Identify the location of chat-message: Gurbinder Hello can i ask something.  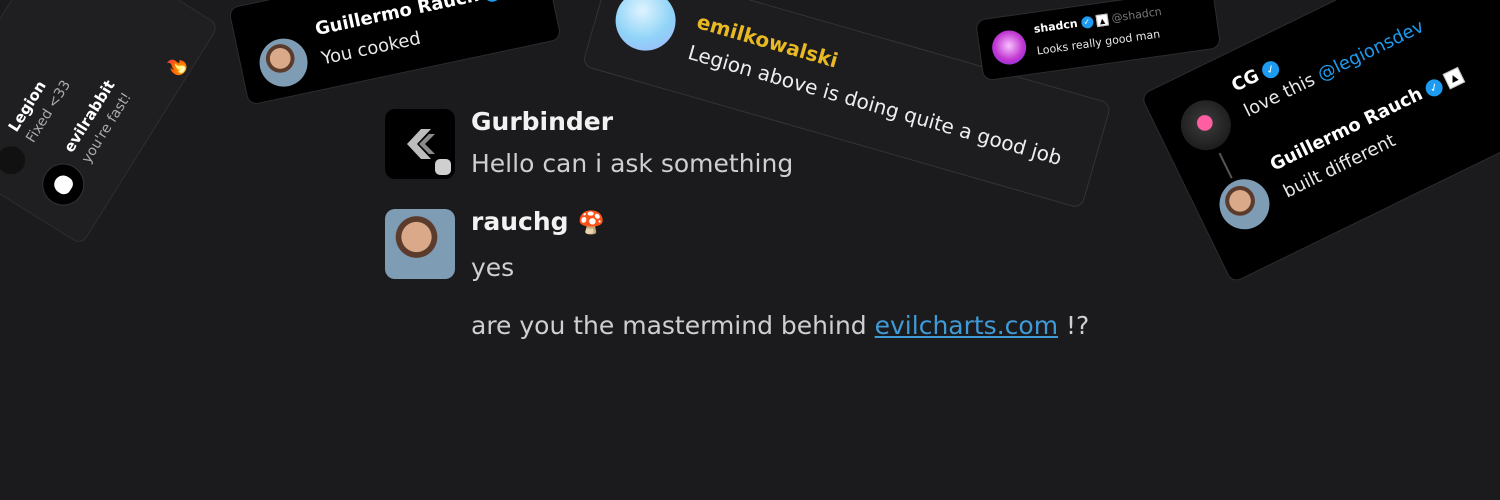
(765, 145).